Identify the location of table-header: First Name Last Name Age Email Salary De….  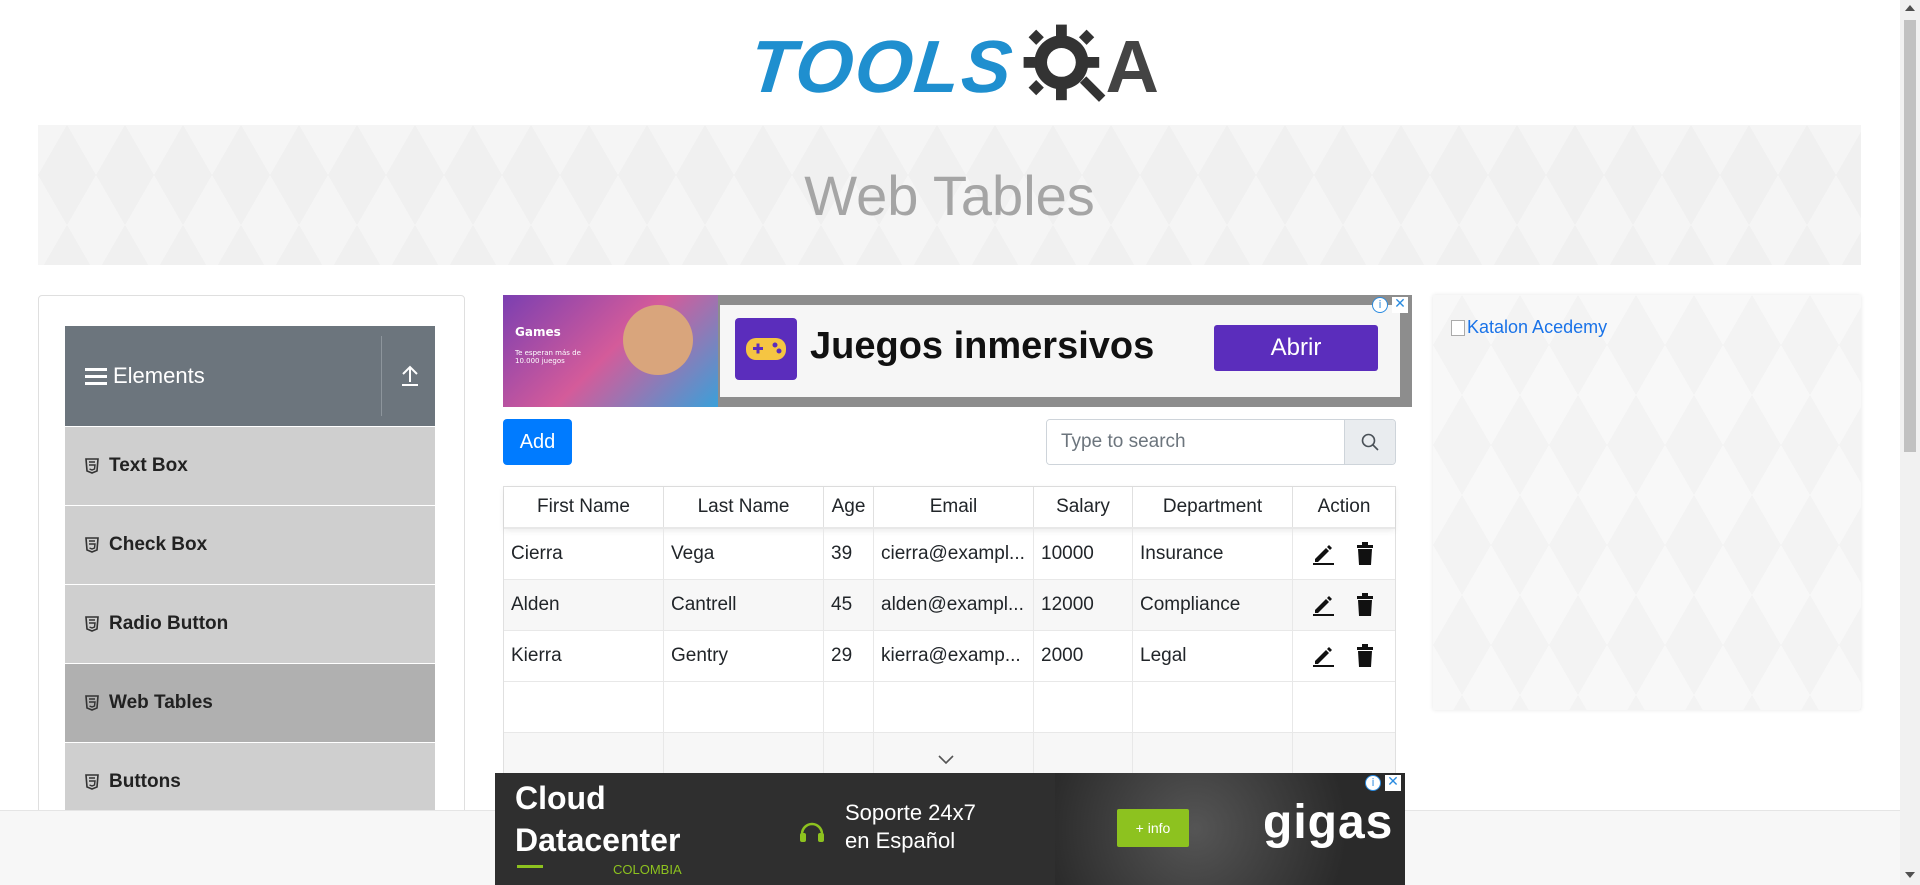
(949, 508).